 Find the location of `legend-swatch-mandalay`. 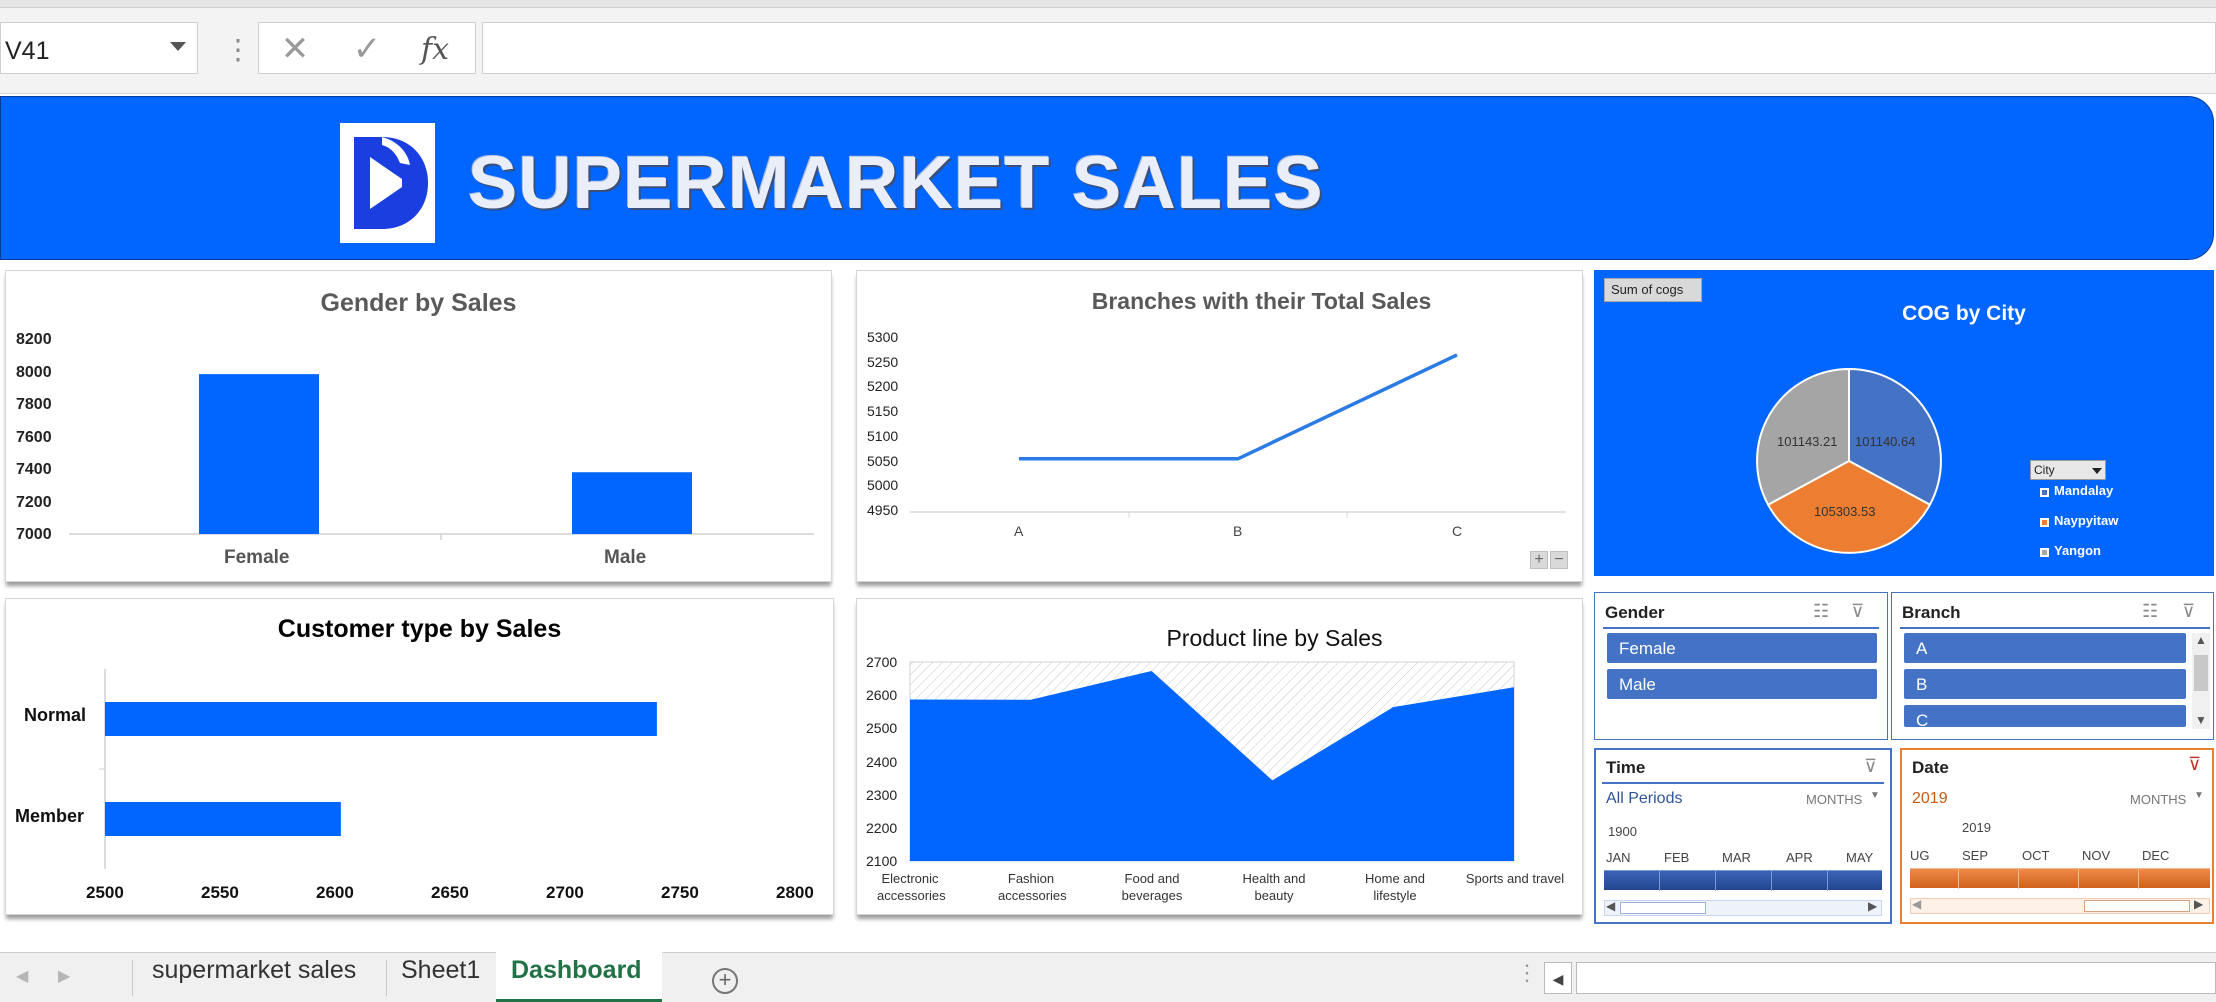

legend-swatch-mandalay is located at coordinates (2044, 492).